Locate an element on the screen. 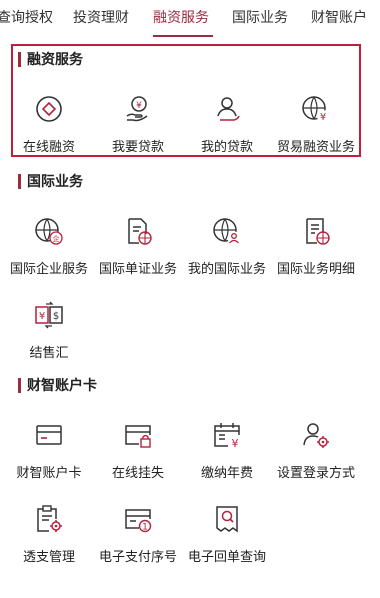 Image resolution: width=380 pixels, height=598 pixels. service-online-financing: 在线融资 is located at coordinates (49, 124).